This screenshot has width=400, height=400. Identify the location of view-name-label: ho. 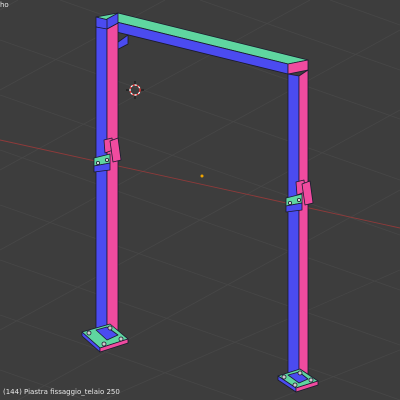
(4, 5).